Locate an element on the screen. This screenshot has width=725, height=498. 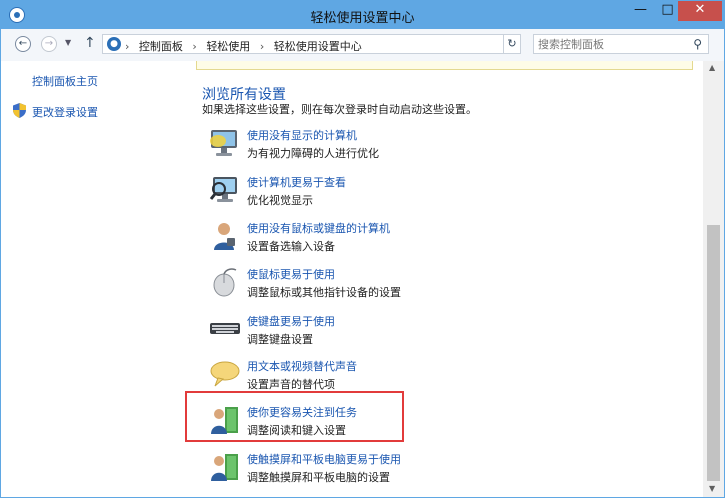
vertical-scrollbar: ▲ ▼ is located at coordinates (713, 279).